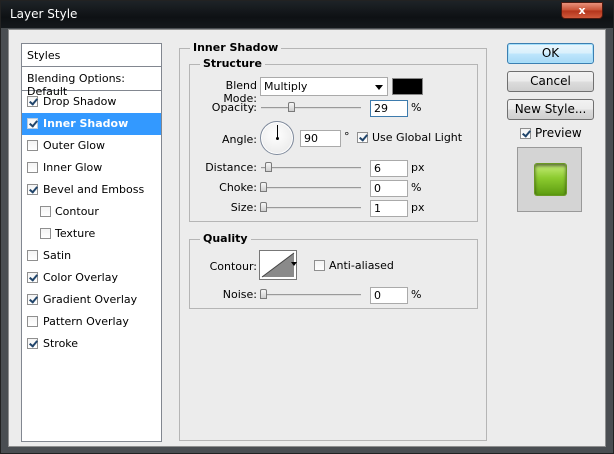 This screenshot has width=614, height=454. What do you see at coordinates (418, 207) in the screenshot?
I see `size-unit: px` at bounding box center [418, 207].